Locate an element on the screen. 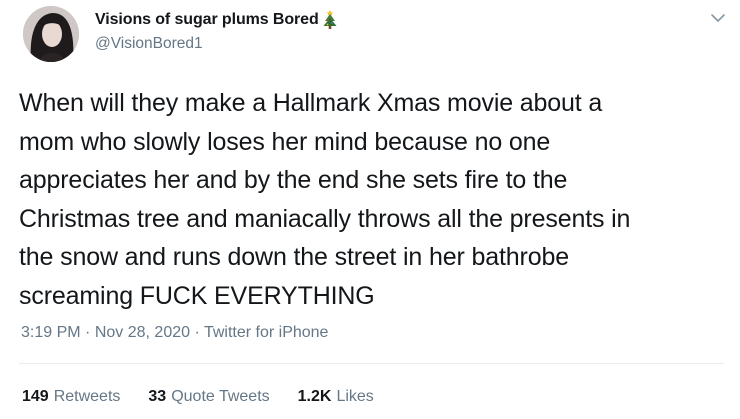 Image resolution: width=740 pixels, height=419 pixels. display-name: Visions of sugar plums Bored is located at coordinates (207, 20).